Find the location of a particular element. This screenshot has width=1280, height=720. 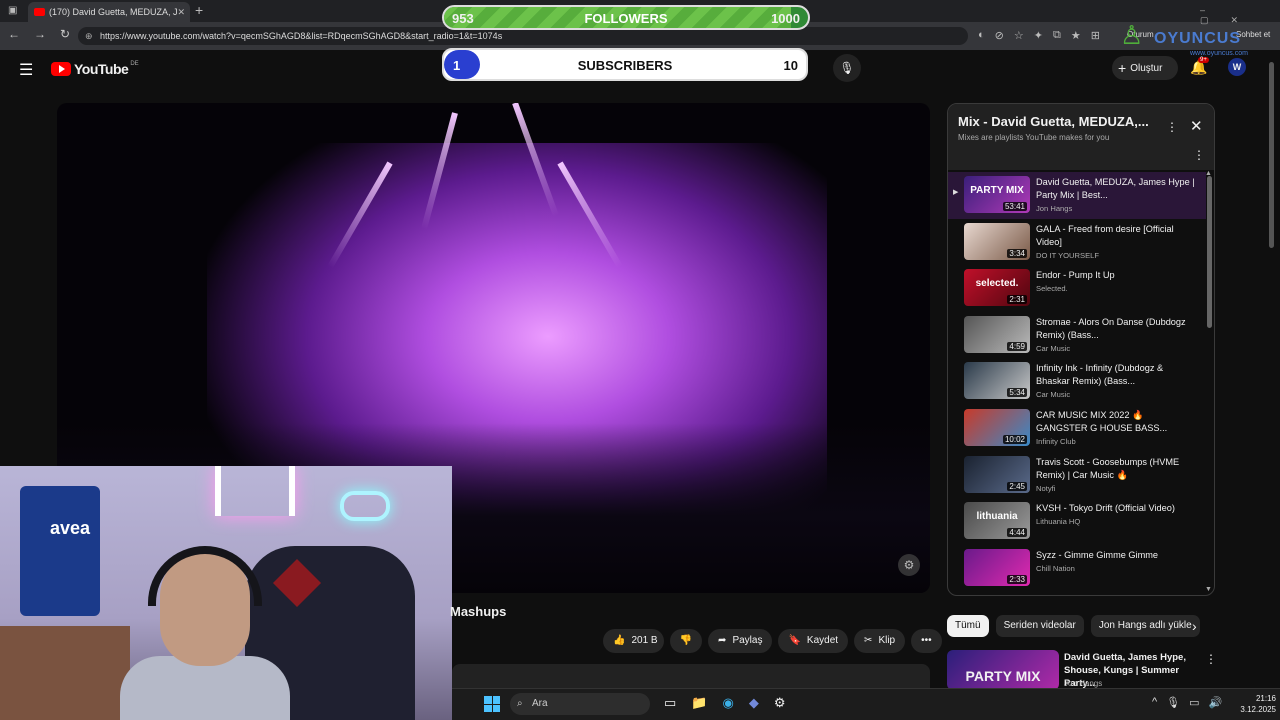

reload-icon: ↻ is located at coordinates (65, 34).